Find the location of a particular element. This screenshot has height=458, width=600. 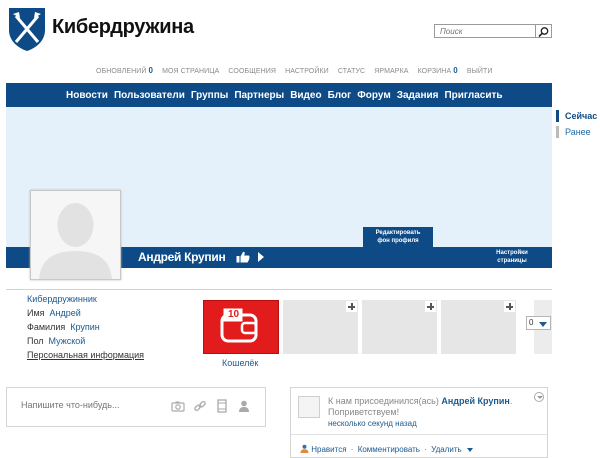

info-last-name: Фамилия Крупин is located at coordinates (63, 327).